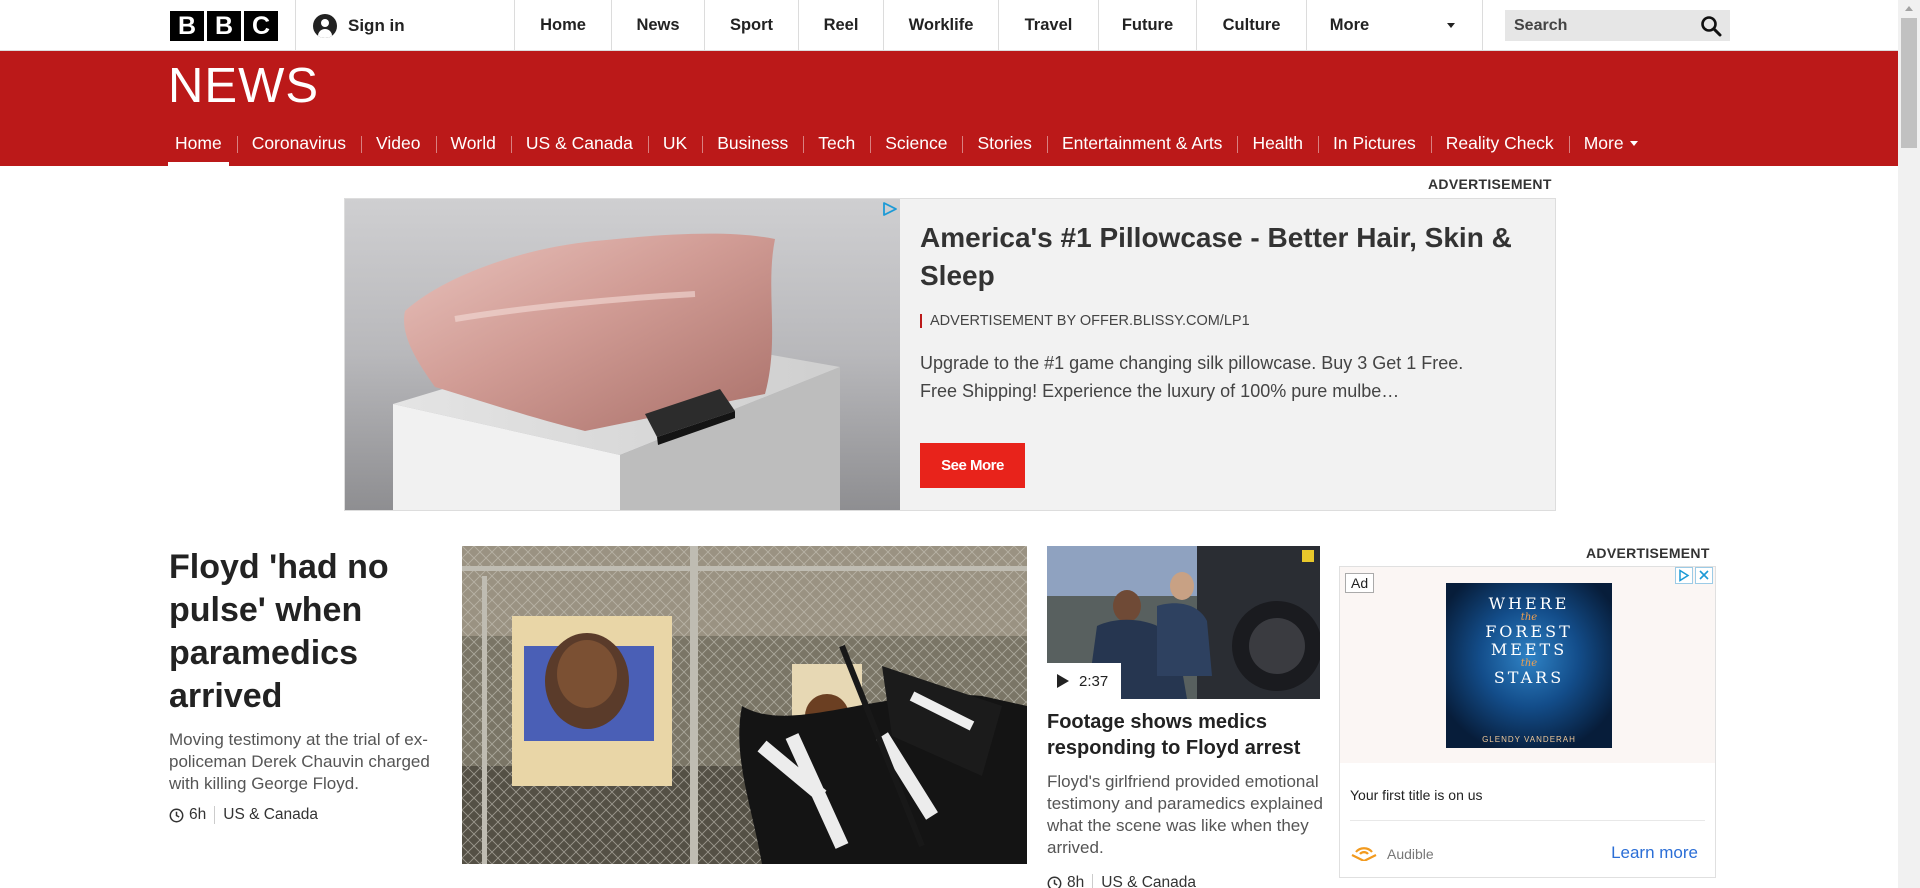 This screenshot has width=1920, height=888. I want to click on lead-story-meta: 6h US & Canada, so click(243, 815).